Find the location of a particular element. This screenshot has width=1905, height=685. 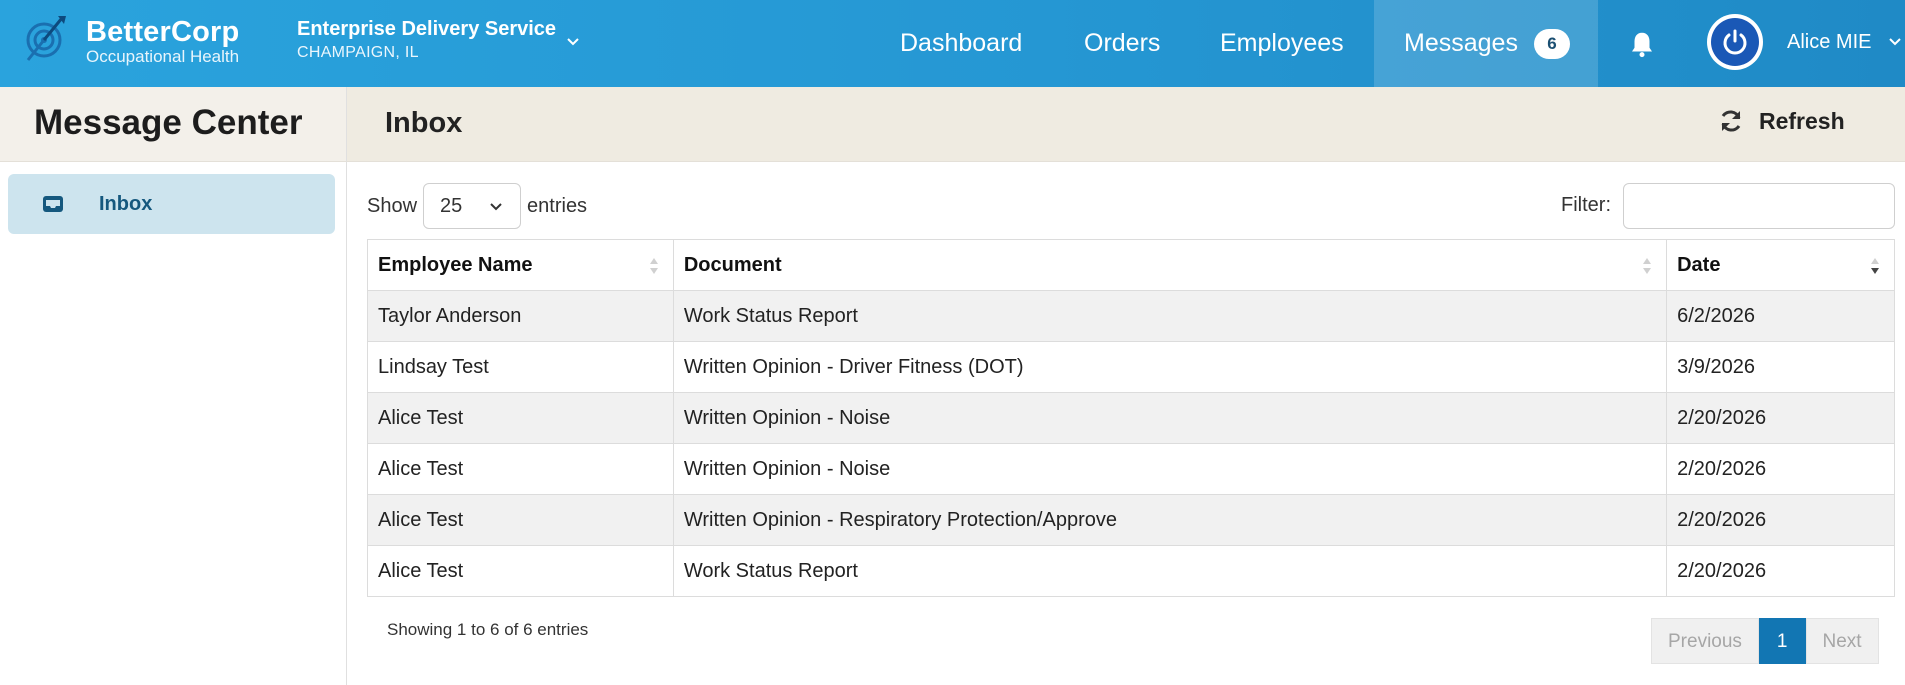

pagination: Previous 1 Next is located at coordinates (1765, 641).